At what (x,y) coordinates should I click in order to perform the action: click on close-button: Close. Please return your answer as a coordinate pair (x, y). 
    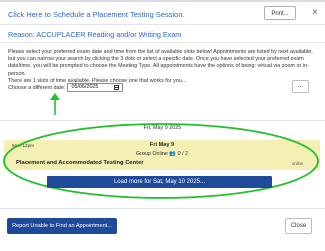
    Looking at the image, I should click on (298, 226).